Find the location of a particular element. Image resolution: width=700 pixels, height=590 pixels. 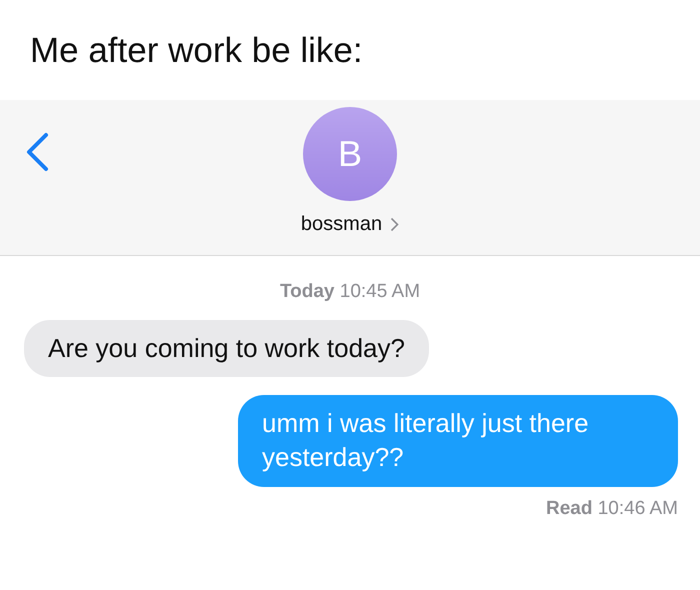

timestamp: Today 10:45 AM is located at coordinates (350, 292).